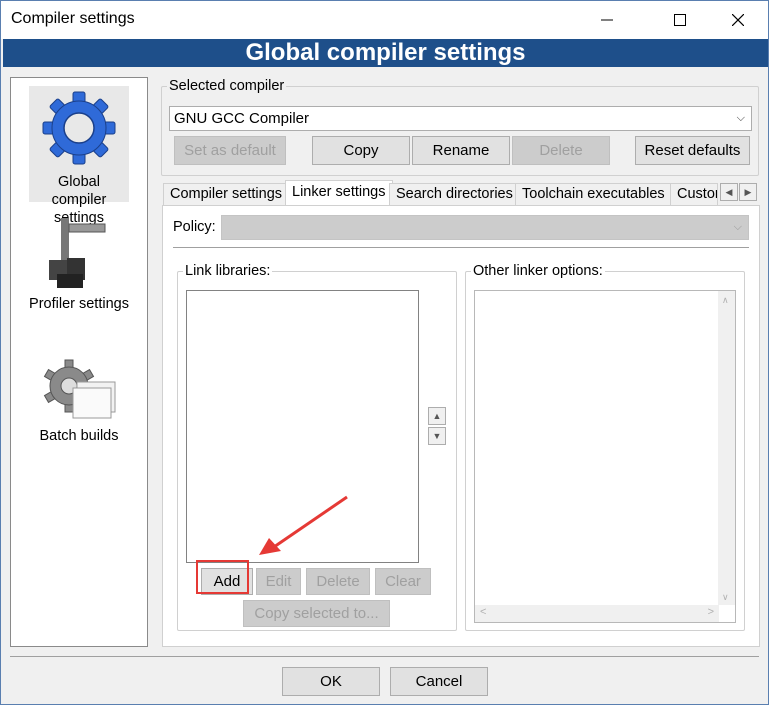 The height and width of the screenshot is (705, 769). Describe the element at coordinates (461, 247) in the screenshot. I see `divider` at that location.